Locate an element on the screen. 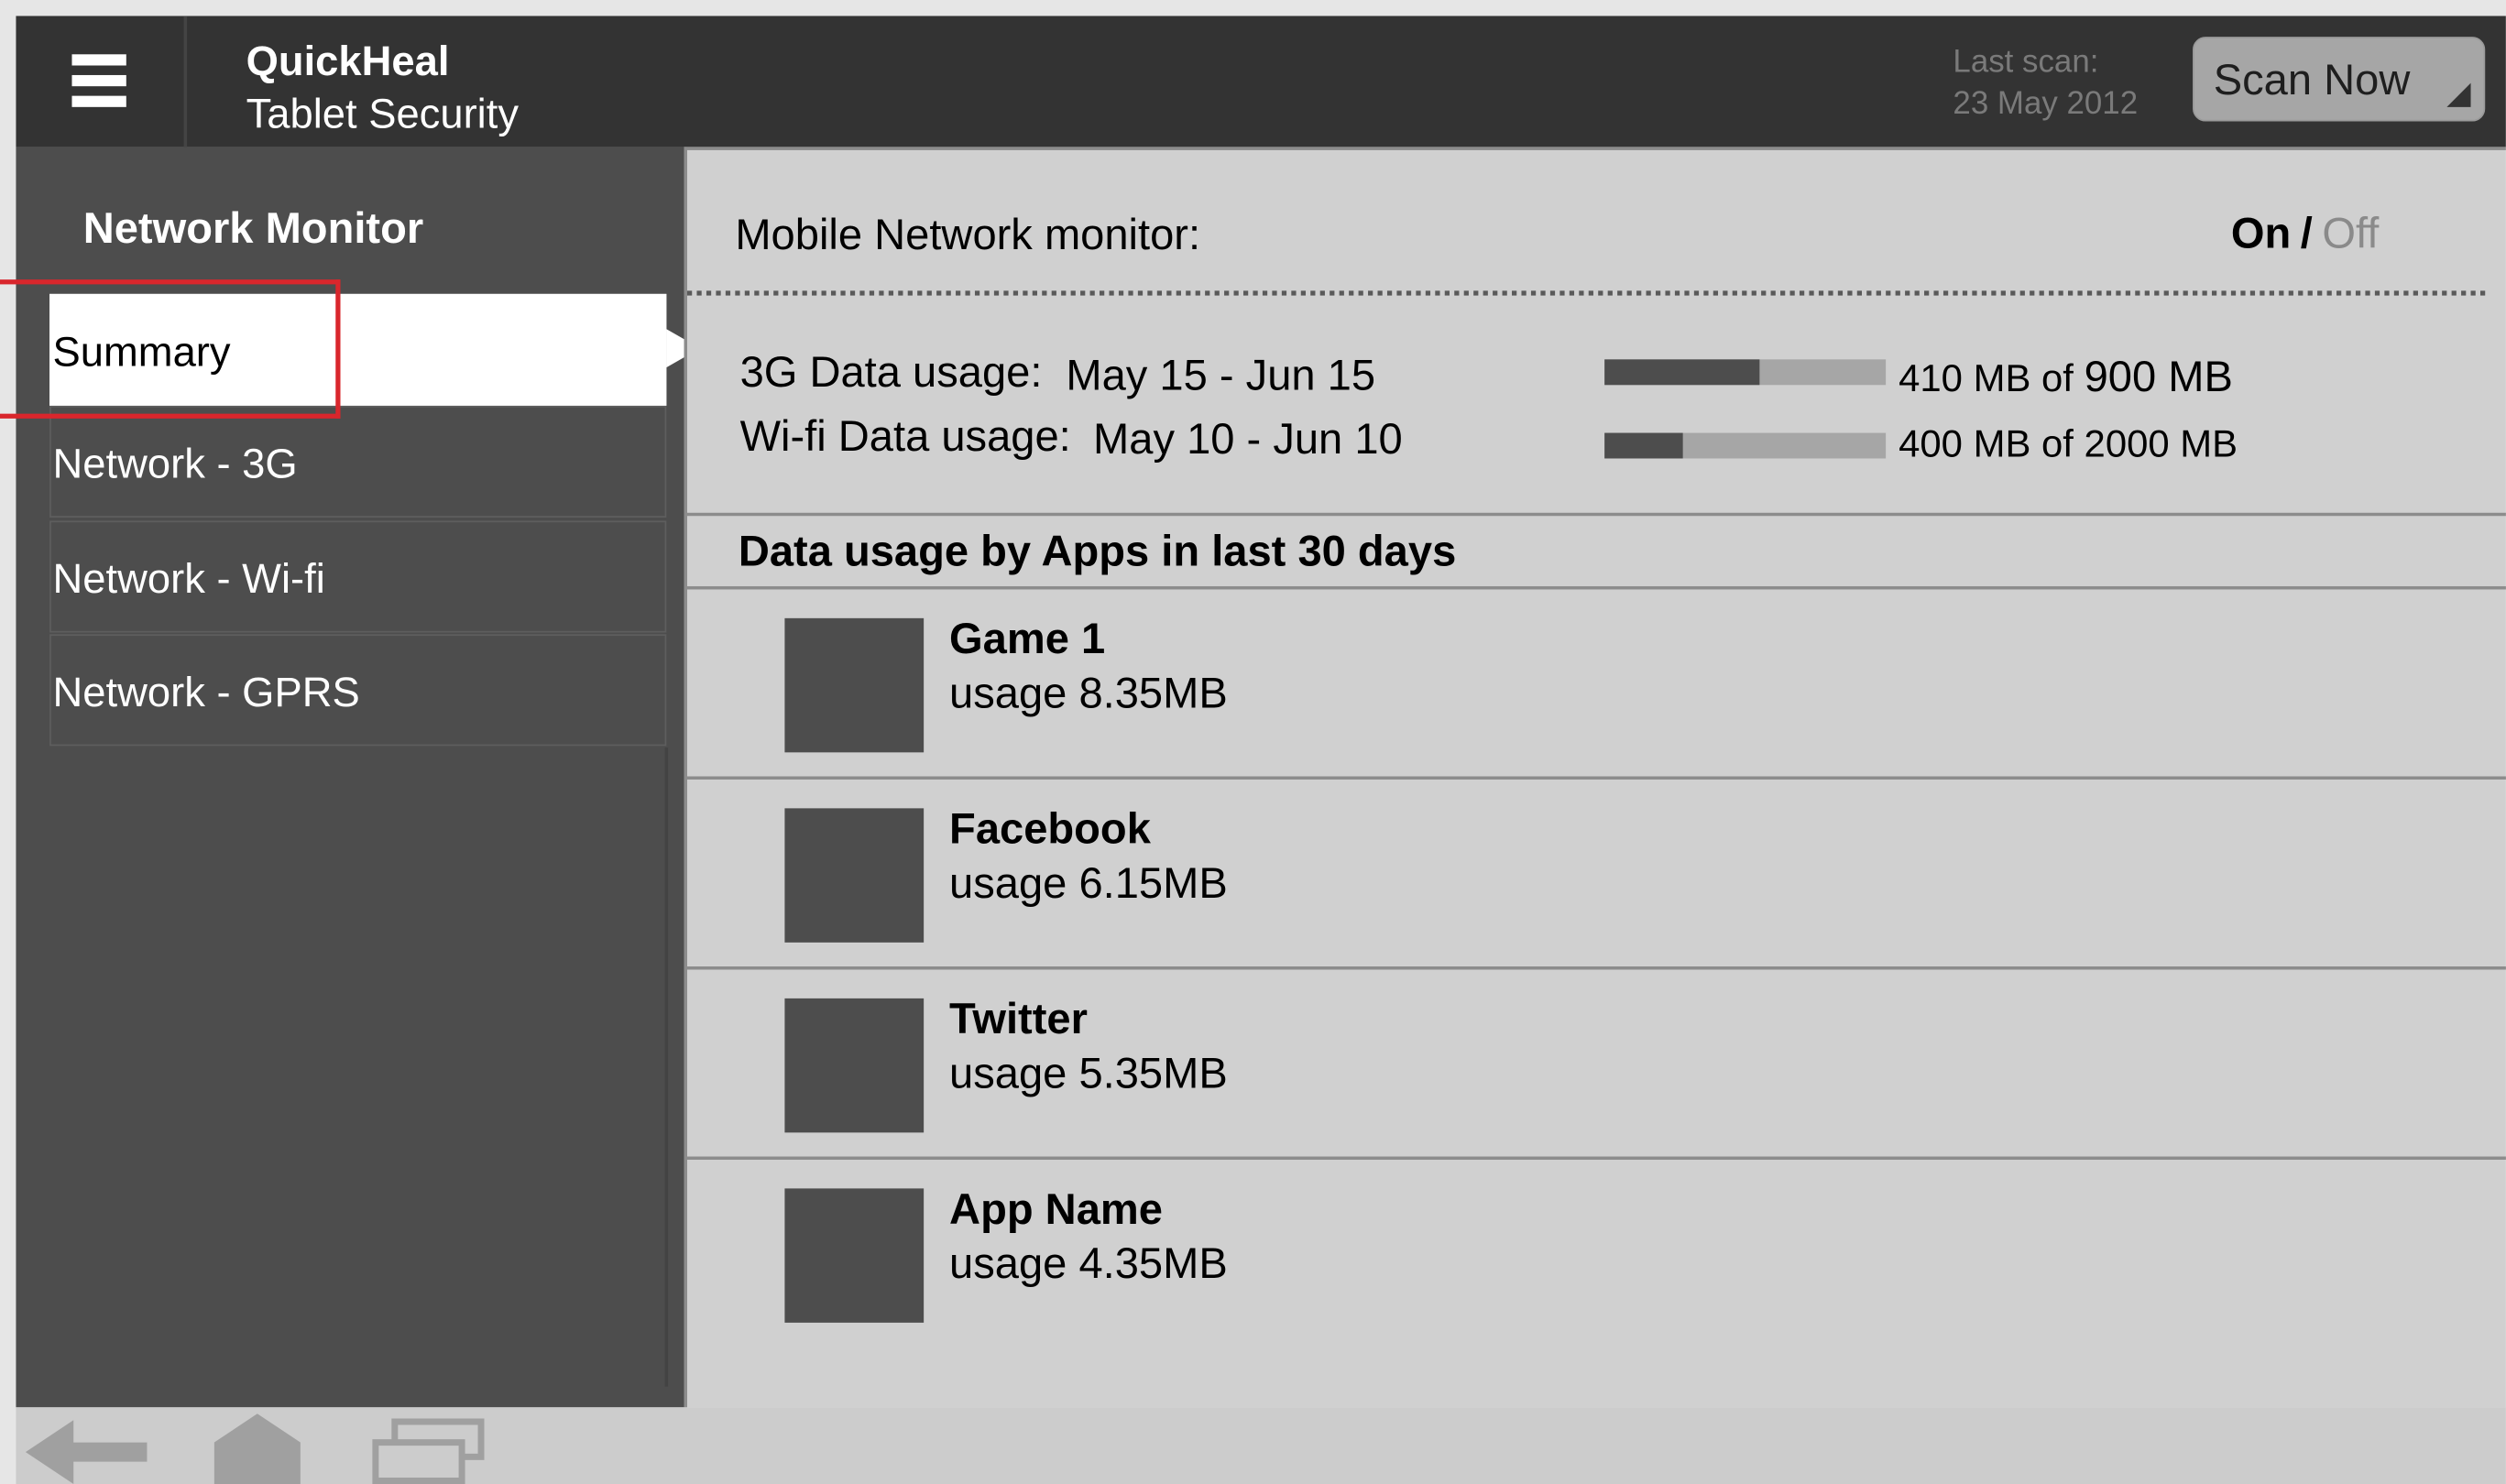 The width and height of the screenshot is (2506, 1484). system-nav-bar is located at coordinates (1261, 1445).